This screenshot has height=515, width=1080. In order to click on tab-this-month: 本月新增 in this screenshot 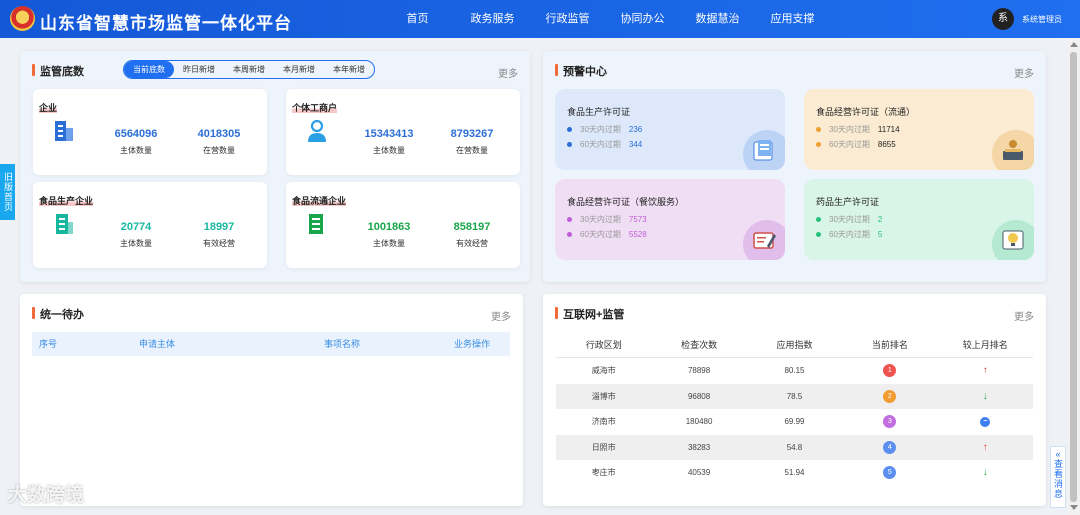, I will do `click(299, 69)`.